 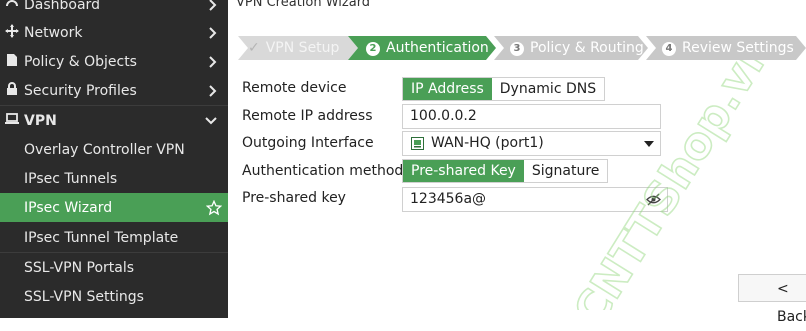 I want to click on sidebar-item-ipsec-wizard: IPsec Wizard, so click(x=114, y=207).